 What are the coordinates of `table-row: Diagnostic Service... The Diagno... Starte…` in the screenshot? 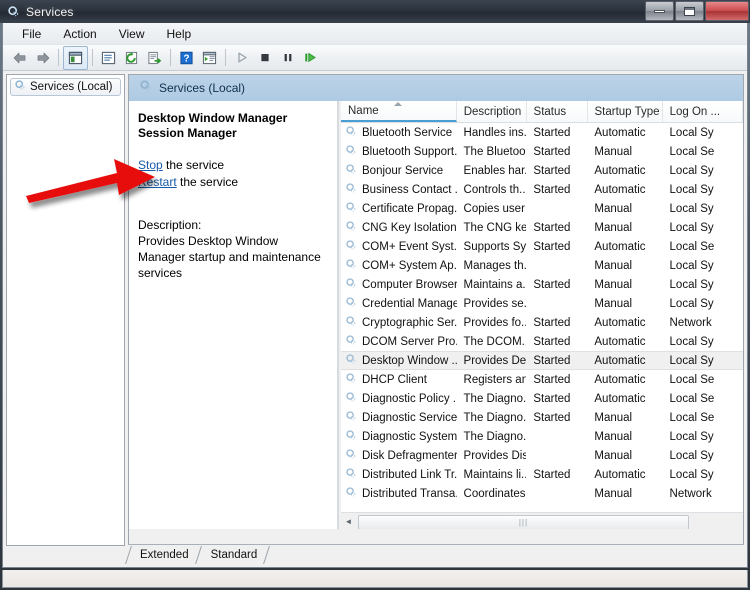 It's located at (542, 417).